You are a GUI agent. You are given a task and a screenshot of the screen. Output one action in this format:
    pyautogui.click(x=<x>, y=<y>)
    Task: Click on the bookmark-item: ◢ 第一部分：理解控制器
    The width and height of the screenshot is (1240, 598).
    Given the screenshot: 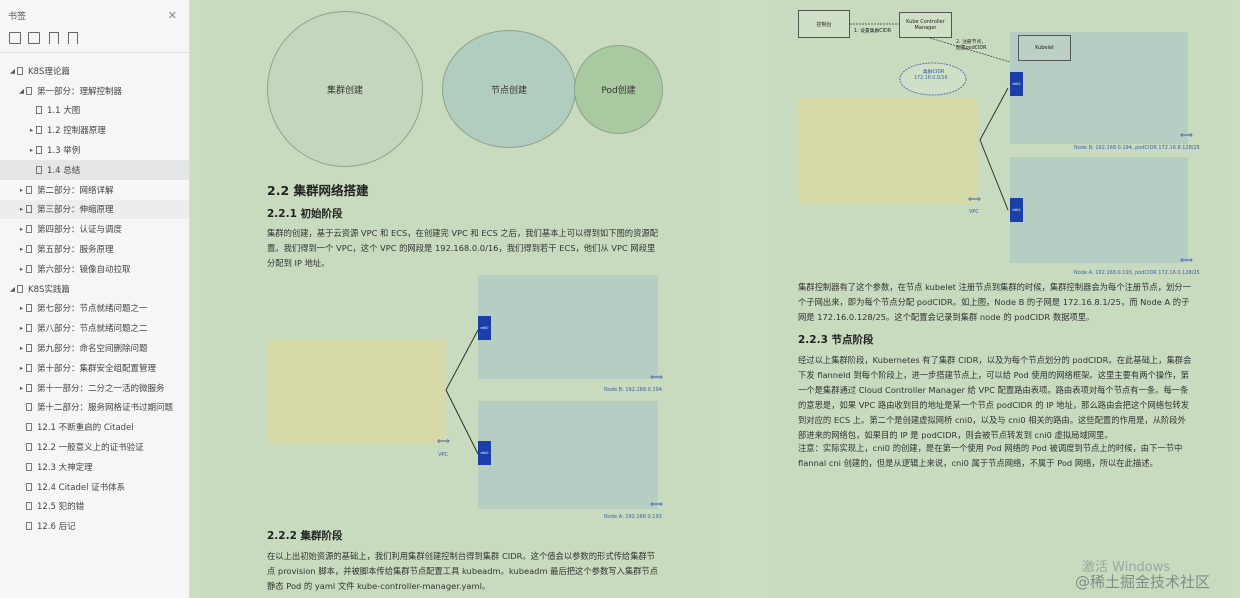 What is the action you would take?
    pyautogui.click(x=94, y=91)
    